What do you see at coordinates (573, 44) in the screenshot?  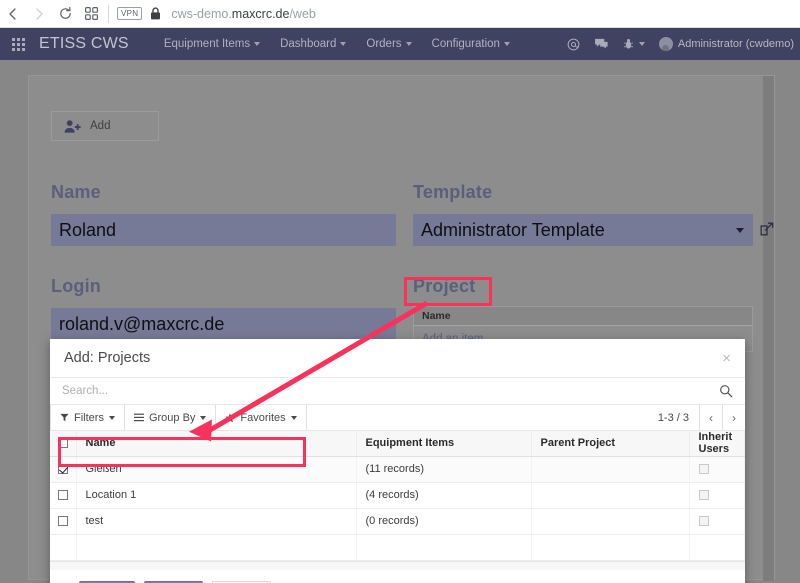 I see `mention-icon` at bounding box center [573, 44].